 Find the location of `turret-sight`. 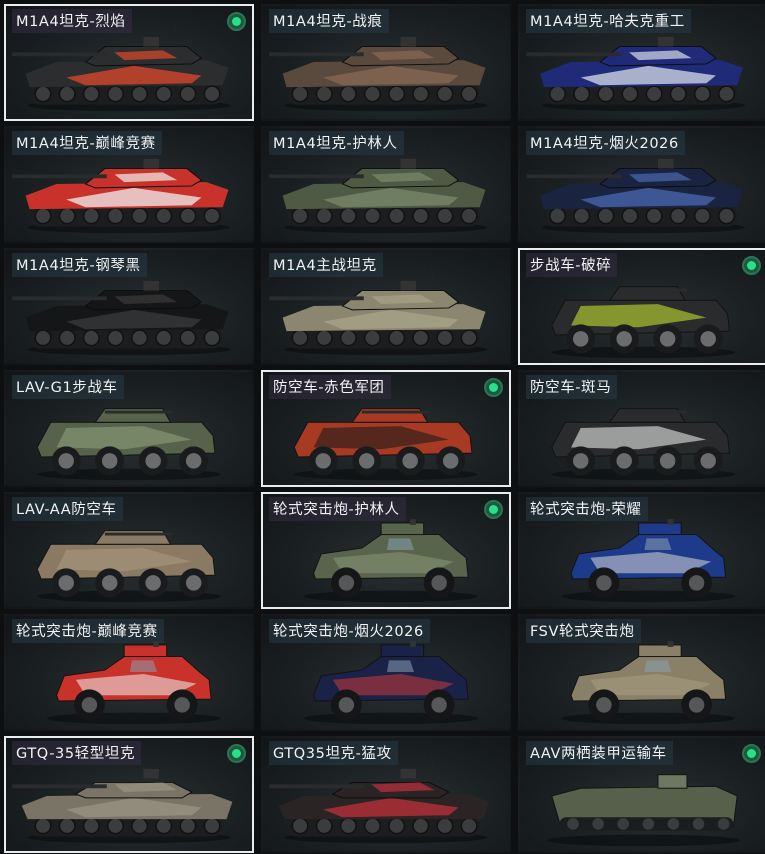

turret-sight is located at coordinates (670, 522).